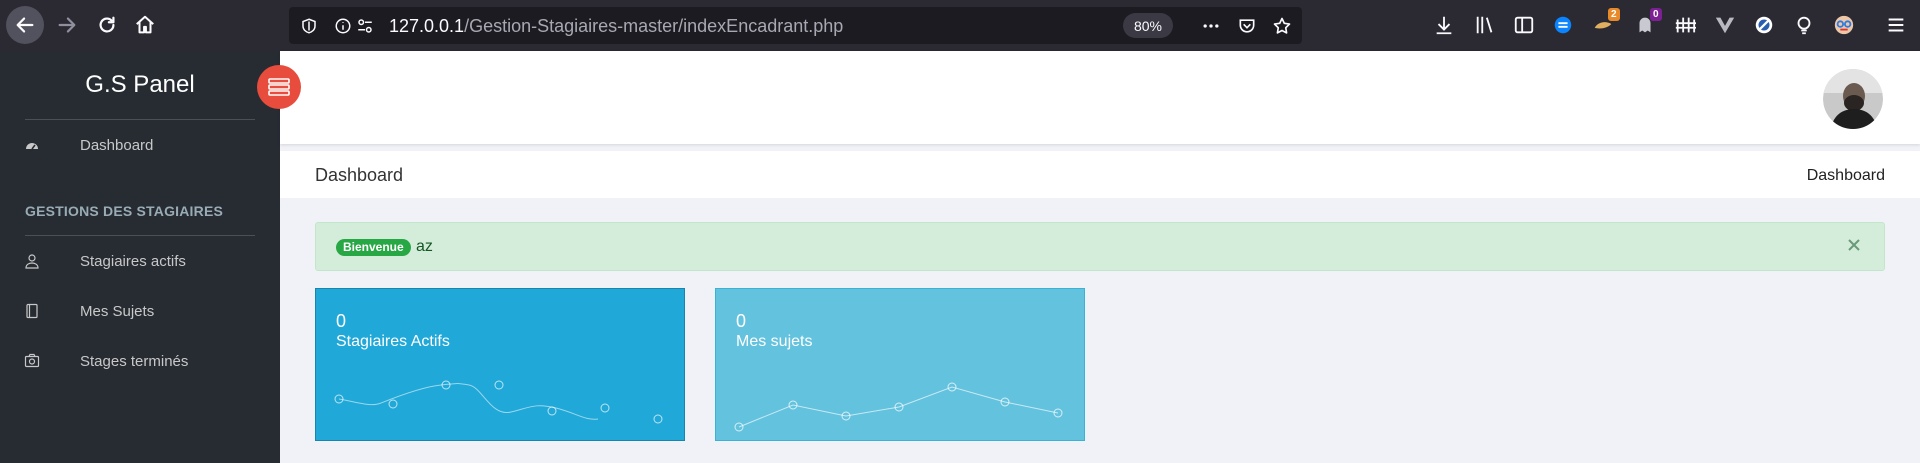  Describe the element at coordinates (32, 311) in the screenshot. I see `book-icon` at that location.